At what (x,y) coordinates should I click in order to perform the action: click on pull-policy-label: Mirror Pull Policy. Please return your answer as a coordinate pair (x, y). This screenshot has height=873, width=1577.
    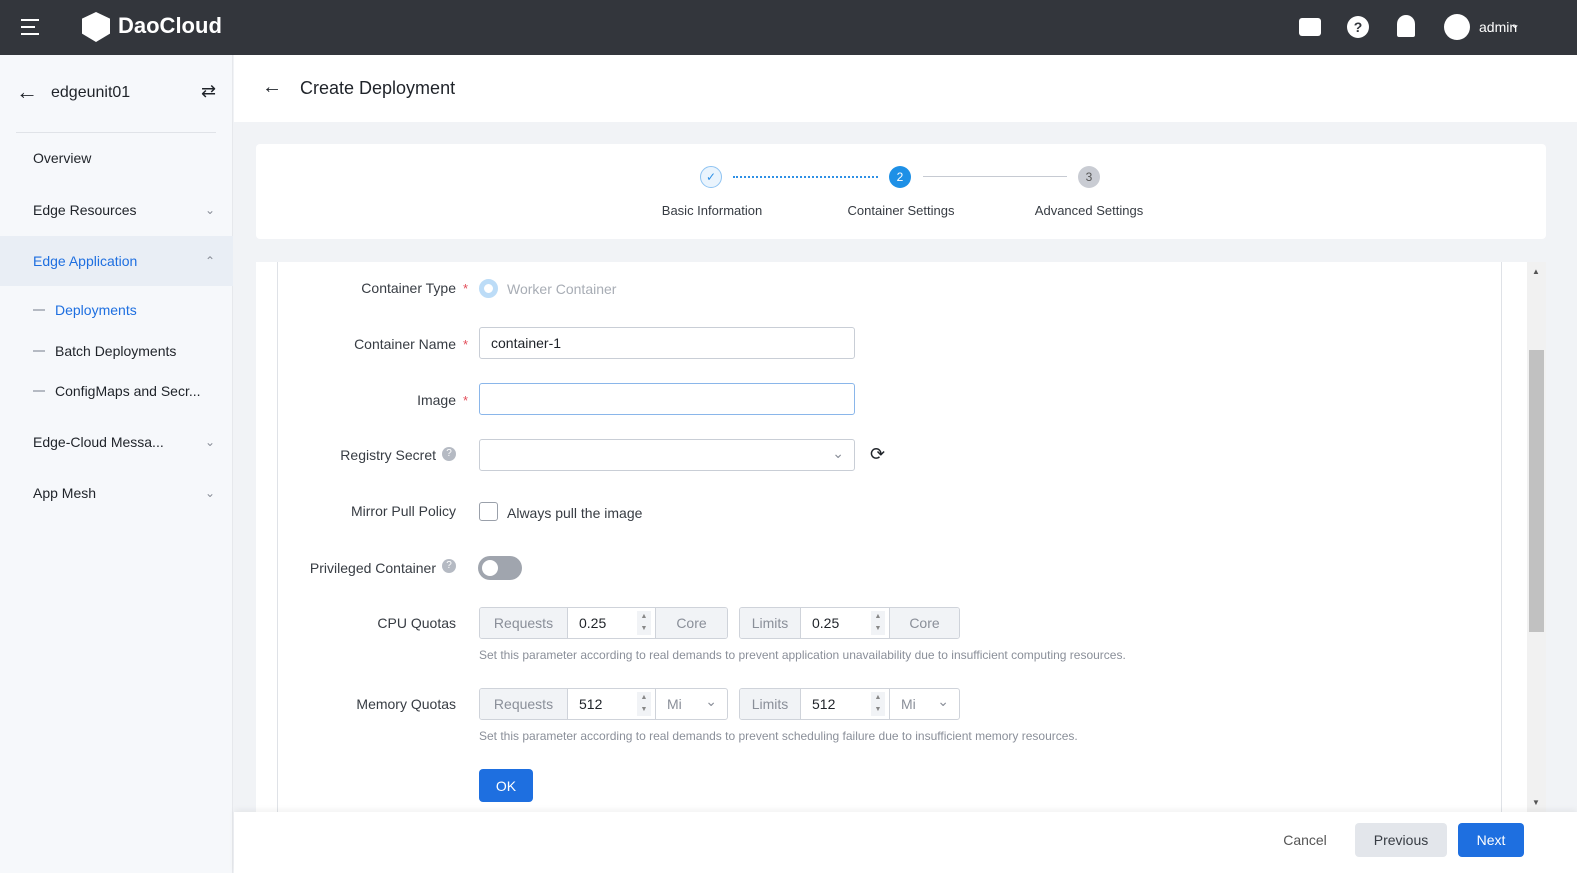
    Looking at the image, I should click on (403, 511).